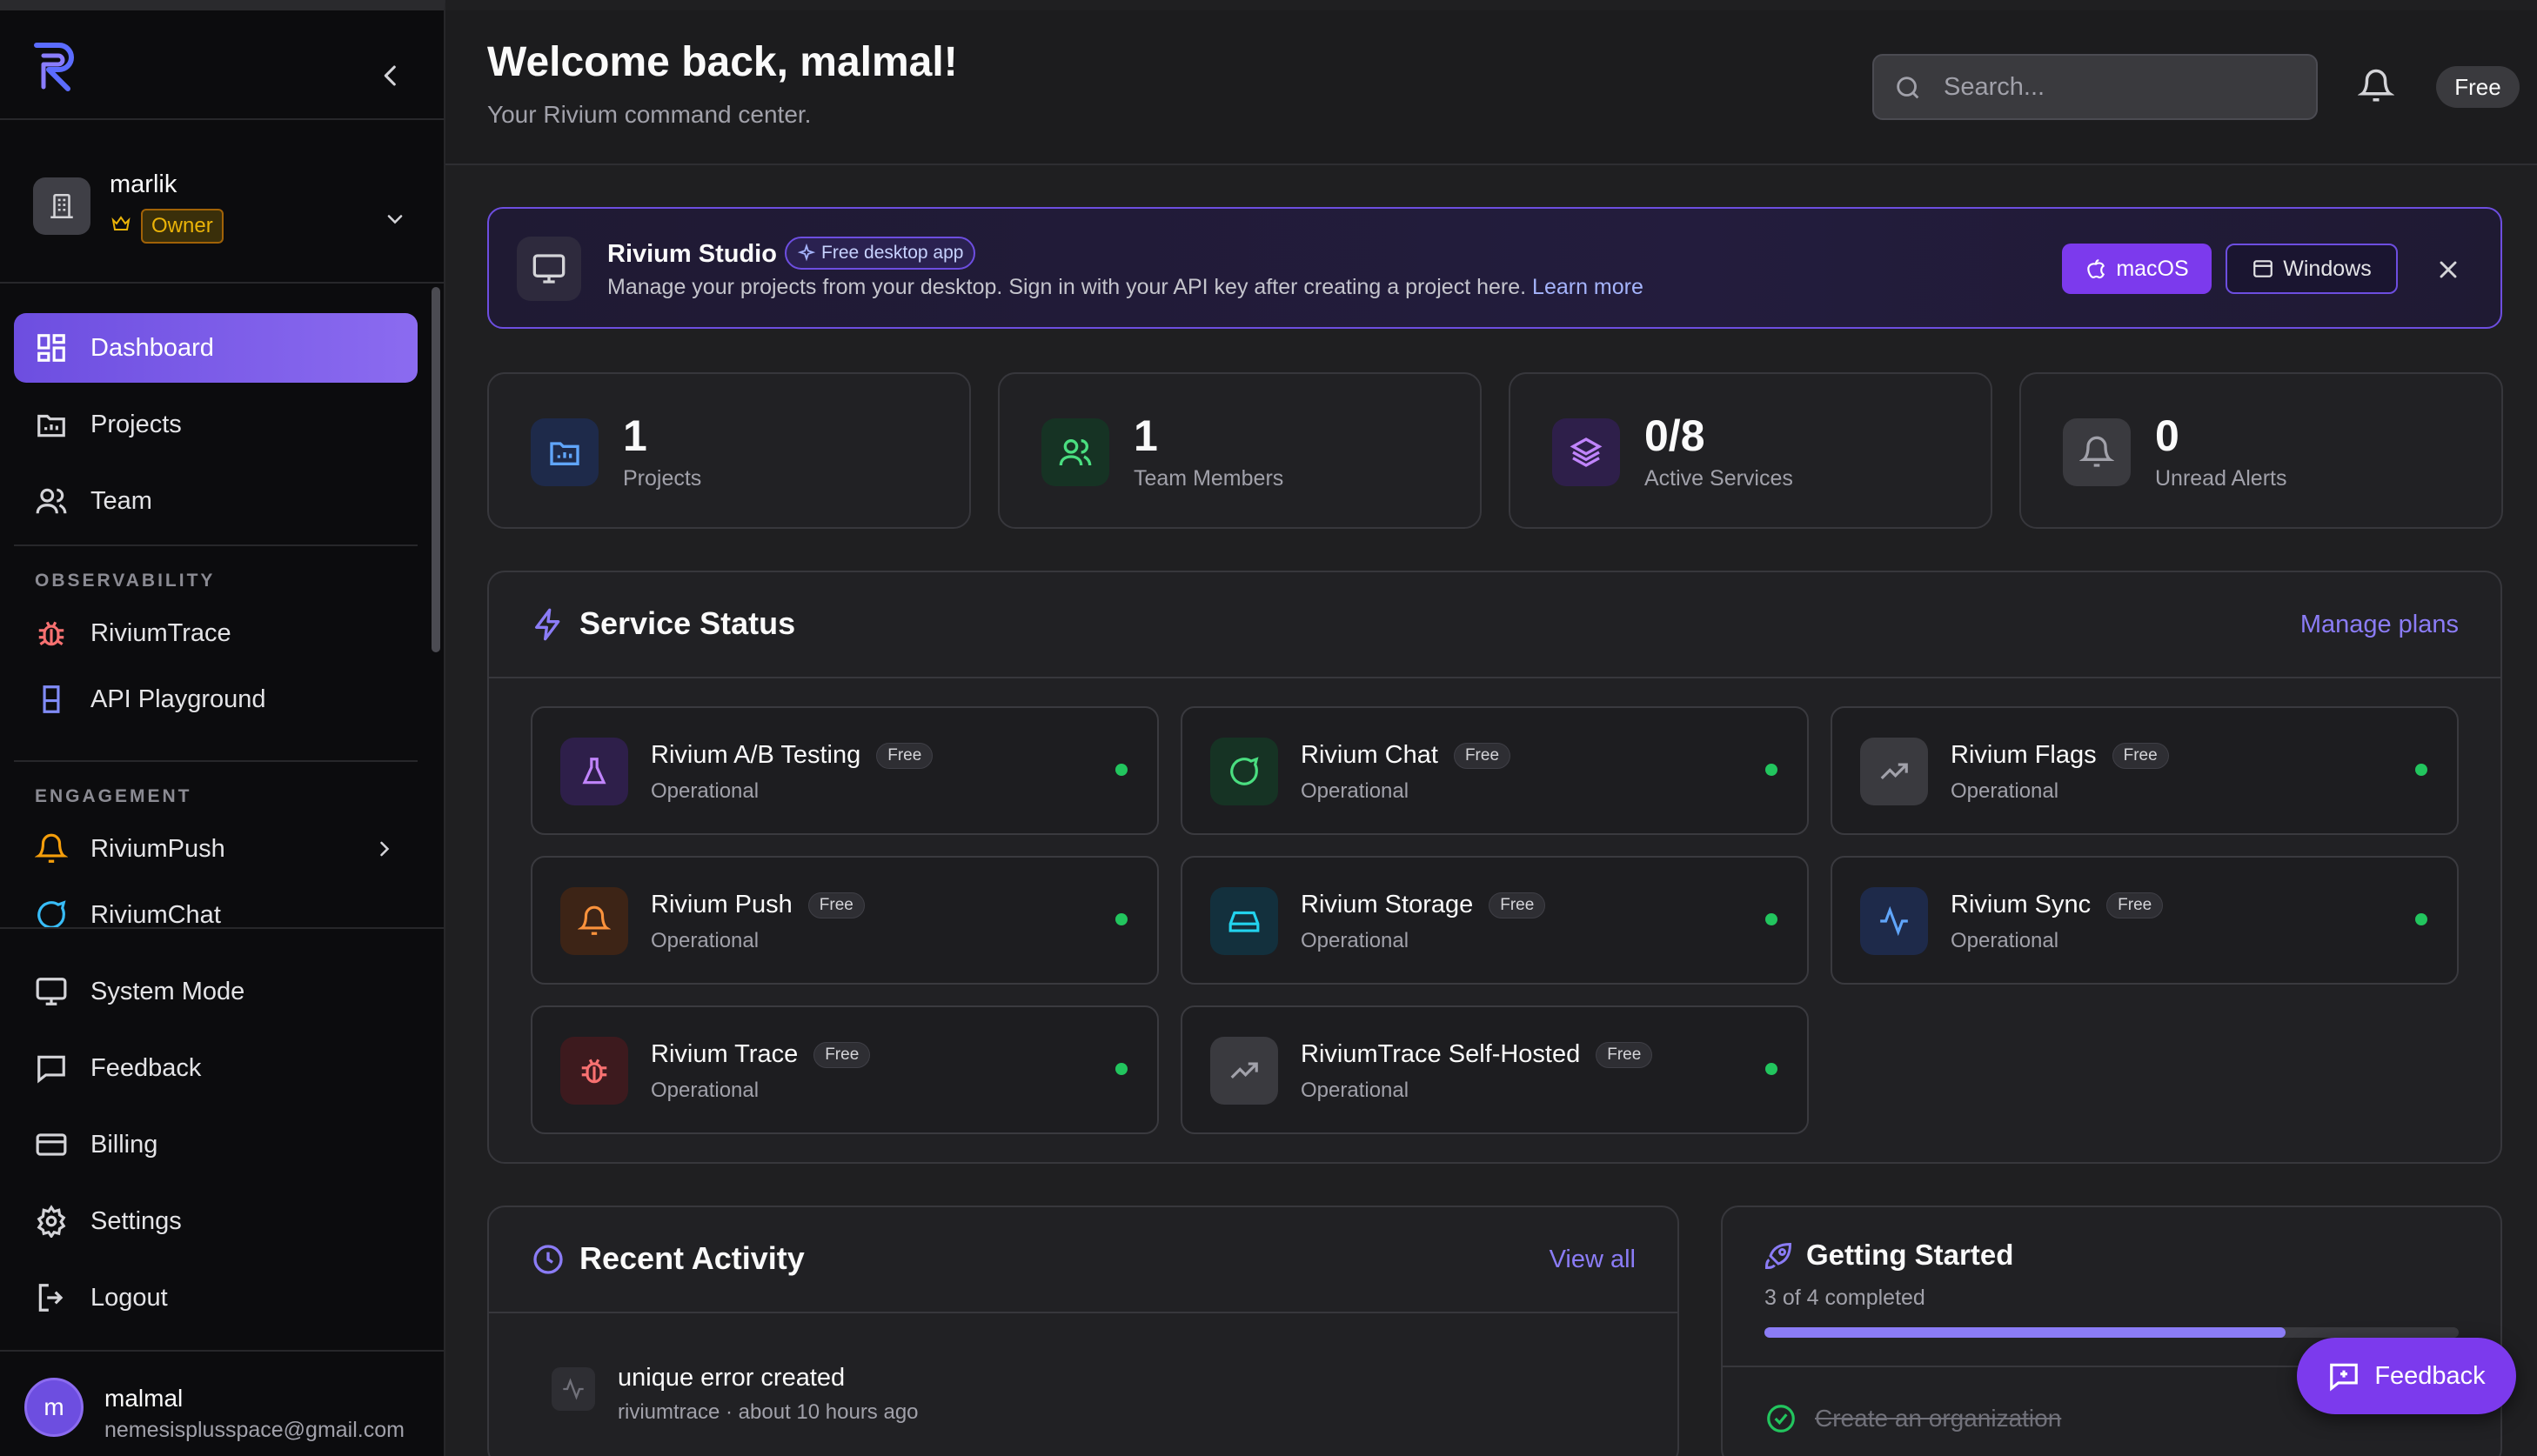  I want to click on page-title: Welcome back, malmal!, so click(722, 62).